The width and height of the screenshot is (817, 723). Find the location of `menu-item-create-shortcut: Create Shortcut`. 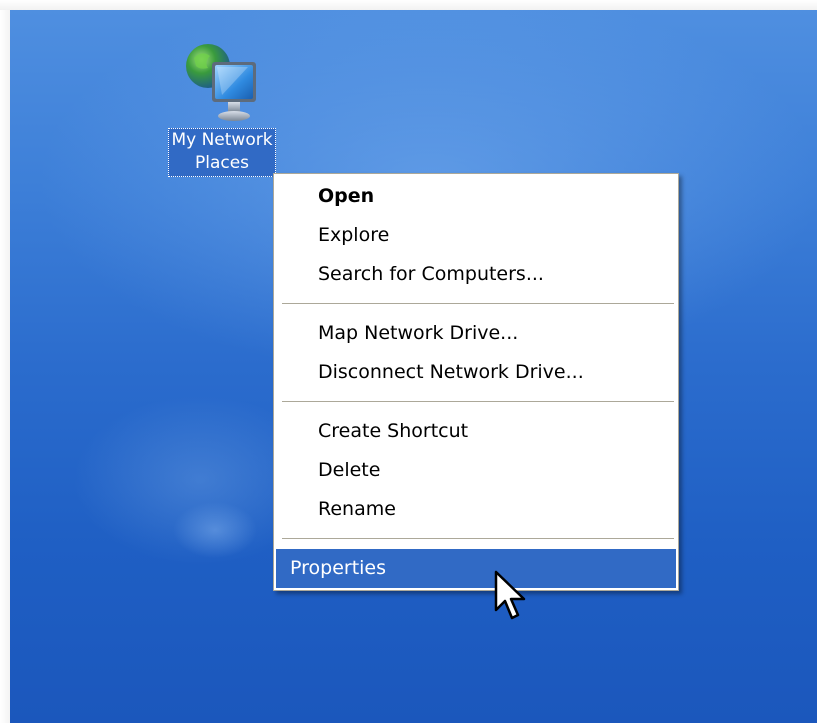

menu-item-create-shortcut: Create Shortcut is located at coordinates (476, 431).